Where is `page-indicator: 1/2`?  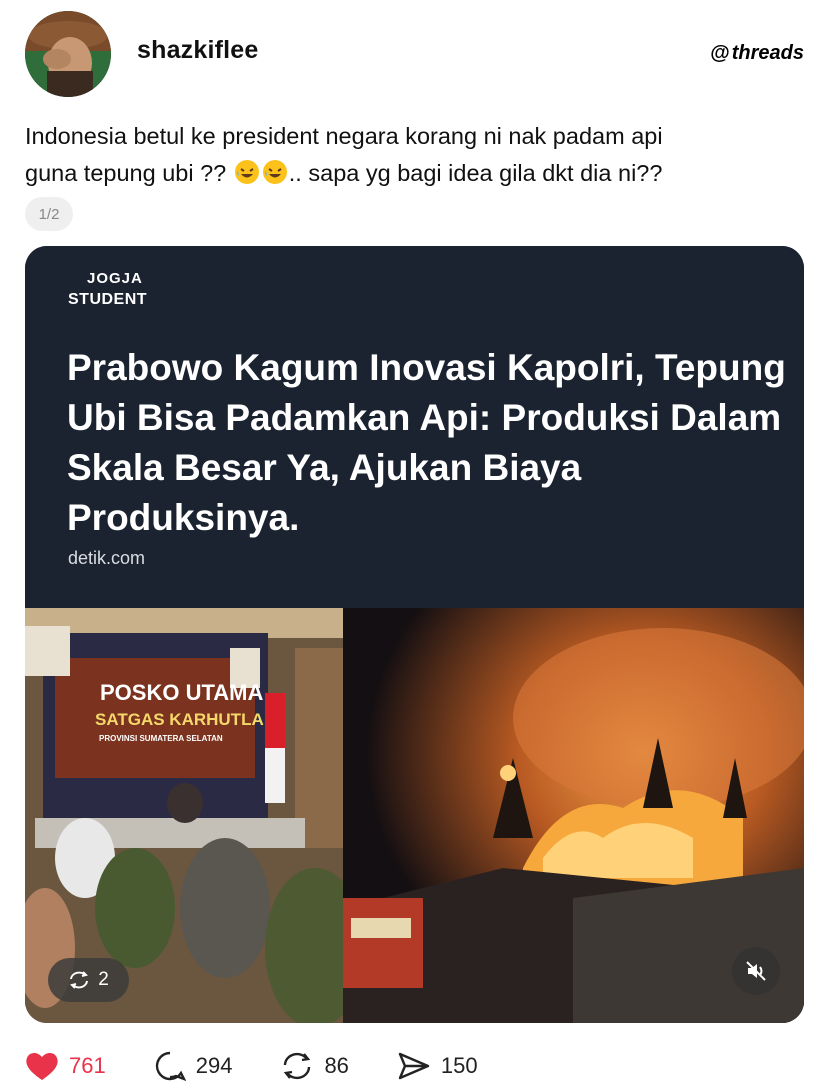 page-indicator: 1/2 is located at coordinates (49, 214).